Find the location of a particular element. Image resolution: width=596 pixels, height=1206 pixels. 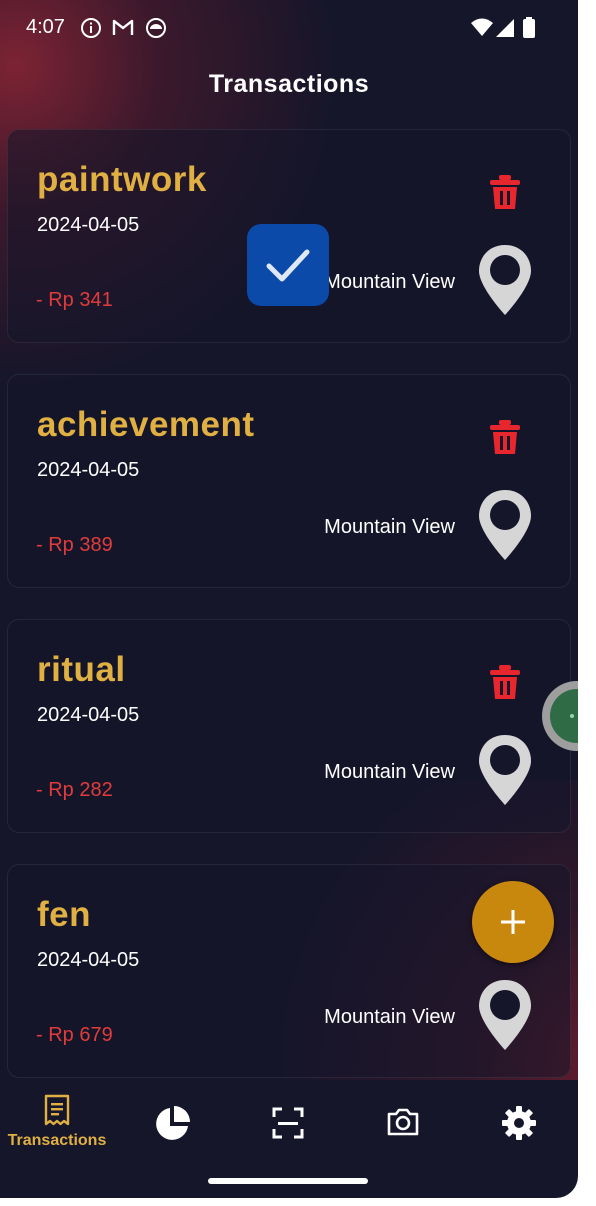

checkmark-icon is located at coordinates (288, 265).